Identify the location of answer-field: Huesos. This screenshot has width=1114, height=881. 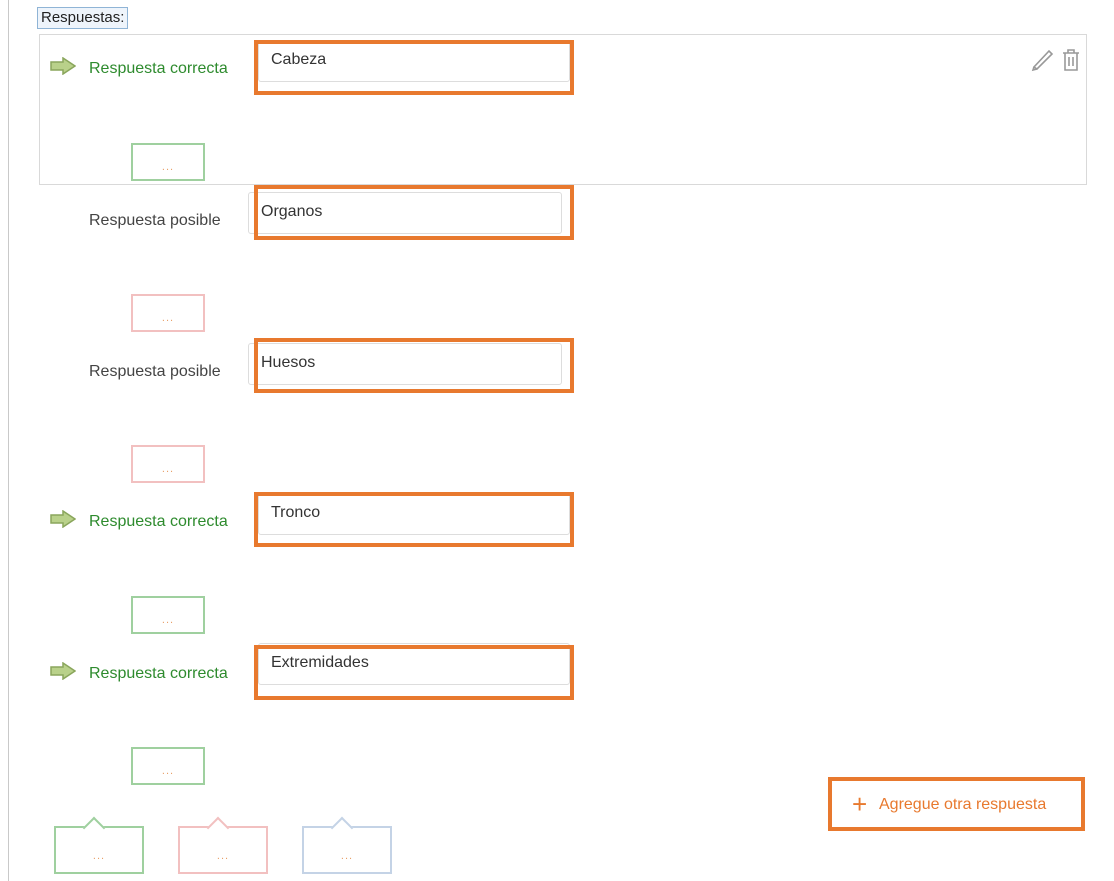
(405, 364).